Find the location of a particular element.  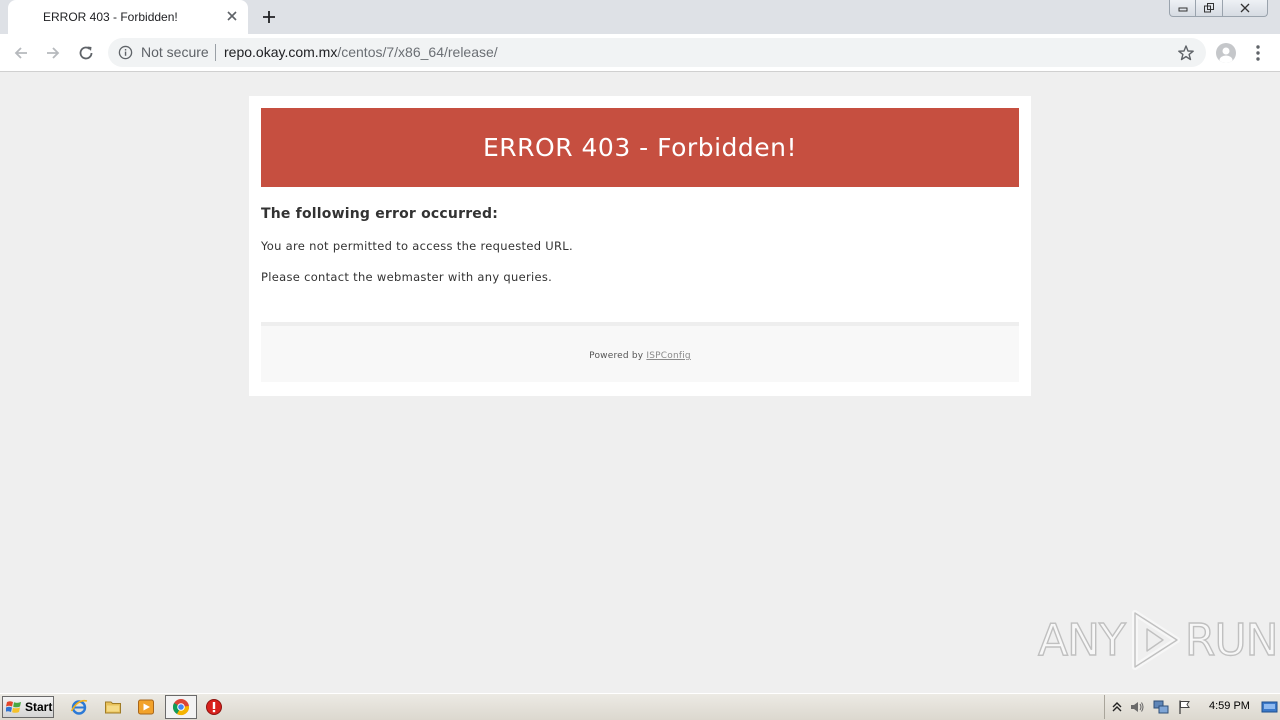

chrome-taskbar-button is located at coordinates (181, 707).